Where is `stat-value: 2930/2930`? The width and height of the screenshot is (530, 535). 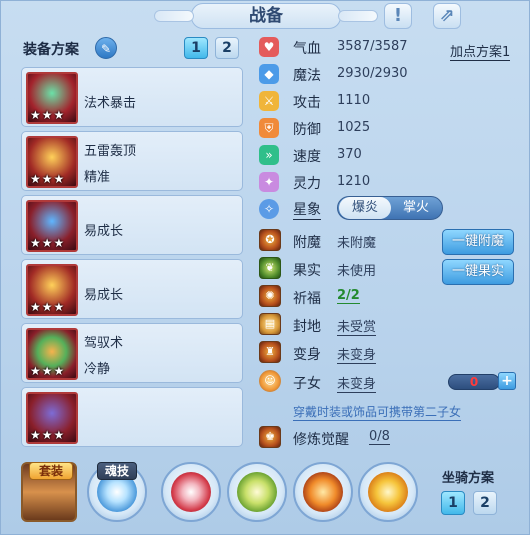 stat-value: 2930/2930 is located at coordinates (372, 73).